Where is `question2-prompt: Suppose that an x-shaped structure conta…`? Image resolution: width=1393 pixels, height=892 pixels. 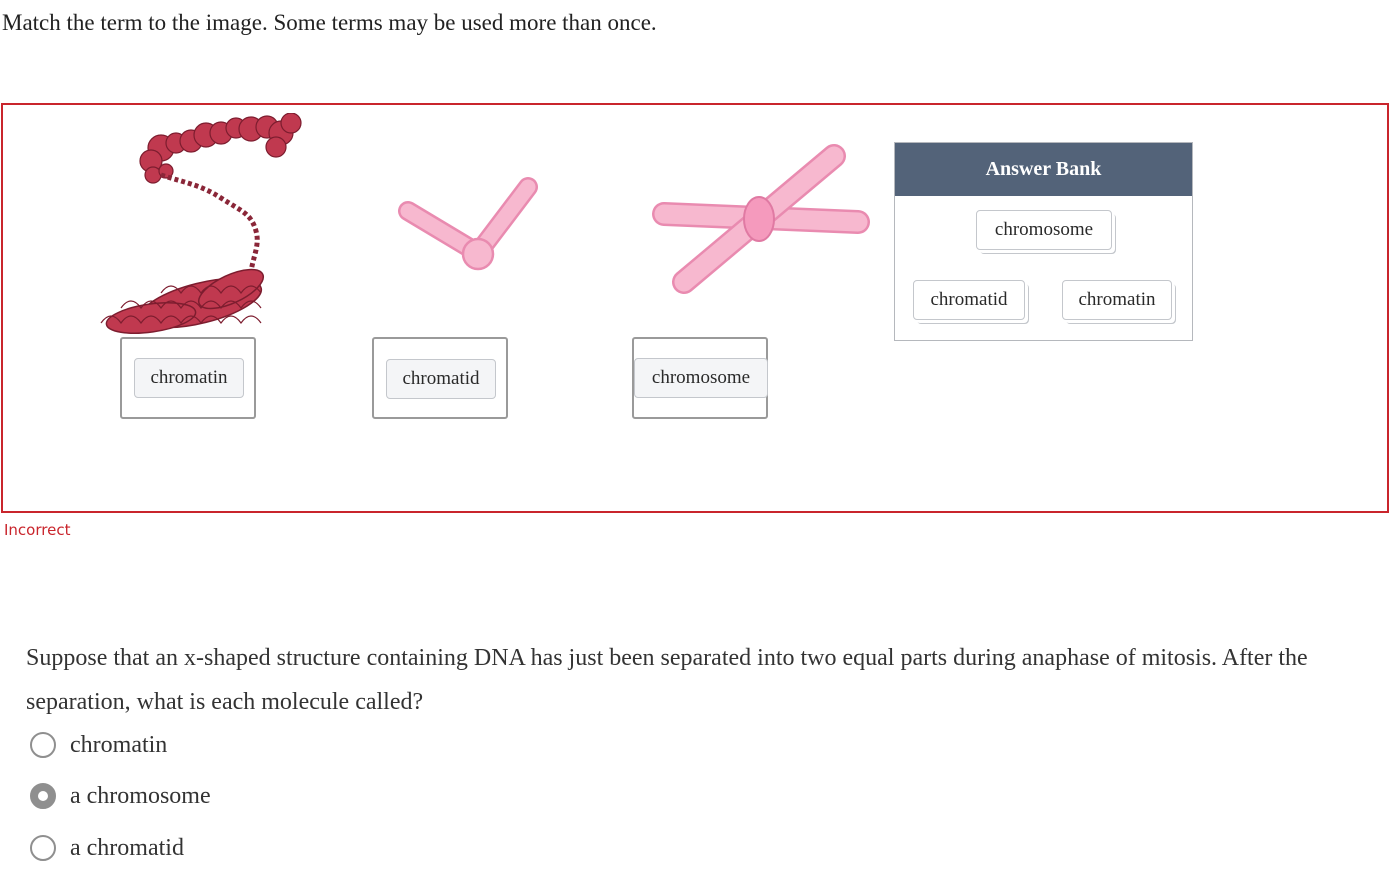
question2-prompt: Suppose that an x-shaped structure conta… is located at coordinates (667, 680).